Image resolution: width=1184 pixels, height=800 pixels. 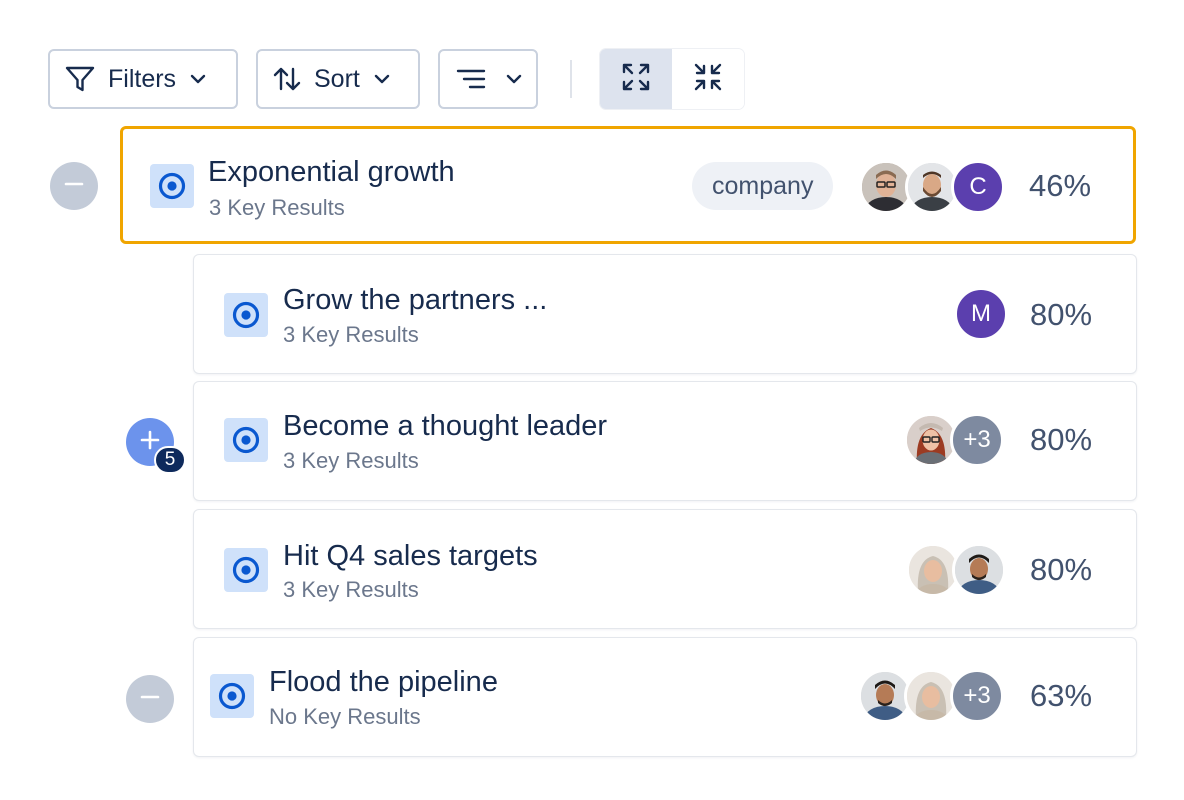 What do you see at coordinates (763, 186) in the screenshot?
I see `tag-company: company` at bounding box center [763, 186].